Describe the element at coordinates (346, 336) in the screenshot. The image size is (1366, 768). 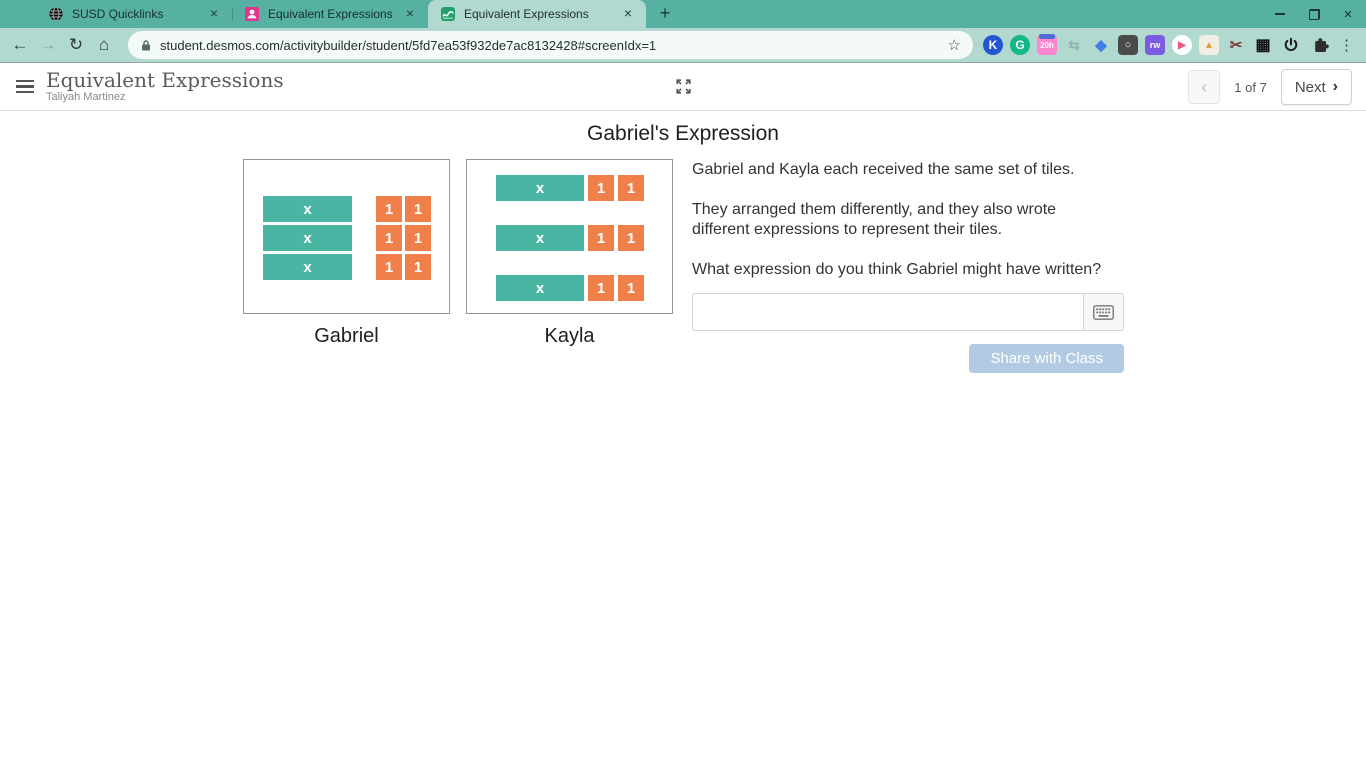
I see `gabriel-label: Gabriel` at that location.